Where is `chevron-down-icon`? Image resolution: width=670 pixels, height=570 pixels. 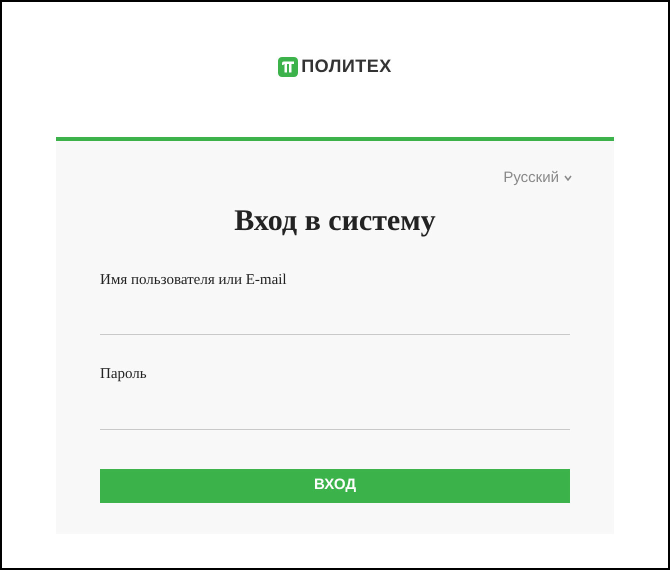 chevron-down-icon is located at coordinates (568, 178).